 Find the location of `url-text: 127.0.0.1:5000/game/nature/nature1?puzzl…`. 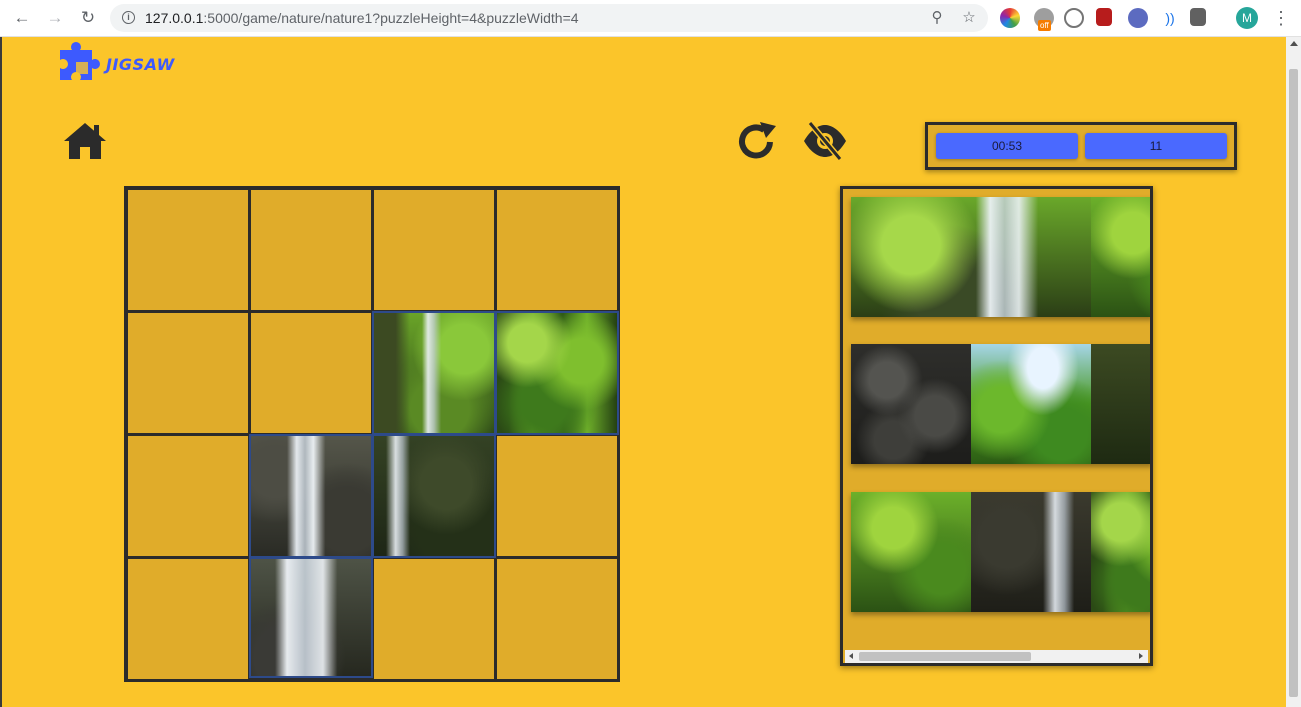

url-text: 127.0.0.1:5000/game/nature/nature1?puzzl… is located at coordinates (362, 18).